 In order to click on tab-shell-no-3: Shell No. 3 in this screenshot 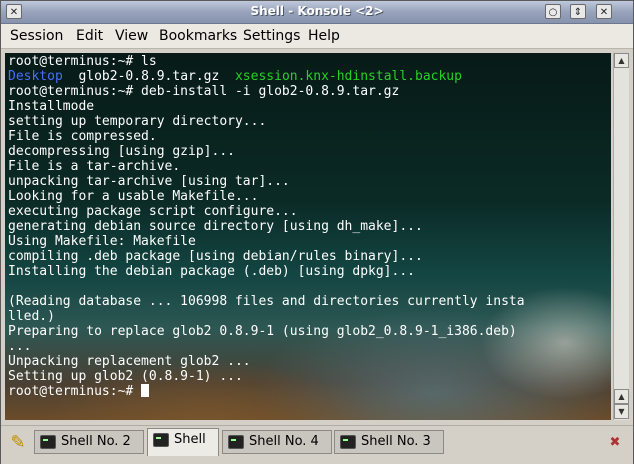, I will do `click(389, 442)`.